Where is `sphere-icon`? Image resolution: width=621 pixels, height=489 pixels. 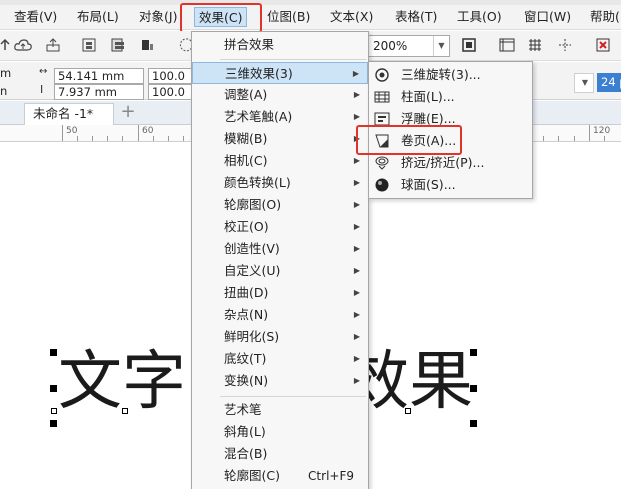 sphere-icon is located at coordinates (382, 185).